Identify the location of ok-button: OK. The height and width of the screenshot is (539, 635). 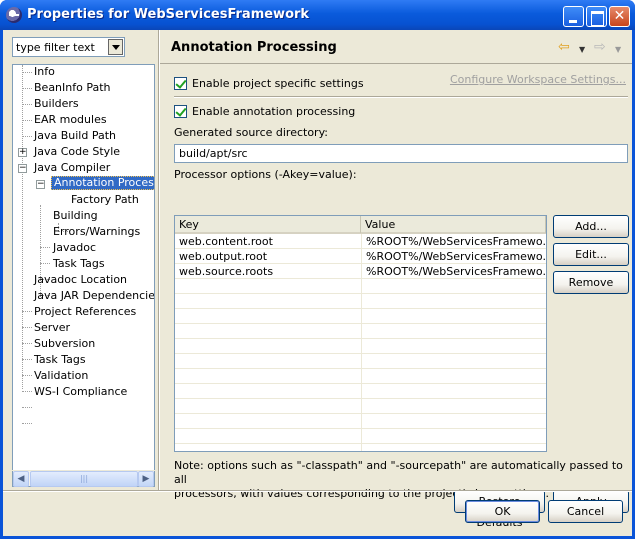
(502, 511).